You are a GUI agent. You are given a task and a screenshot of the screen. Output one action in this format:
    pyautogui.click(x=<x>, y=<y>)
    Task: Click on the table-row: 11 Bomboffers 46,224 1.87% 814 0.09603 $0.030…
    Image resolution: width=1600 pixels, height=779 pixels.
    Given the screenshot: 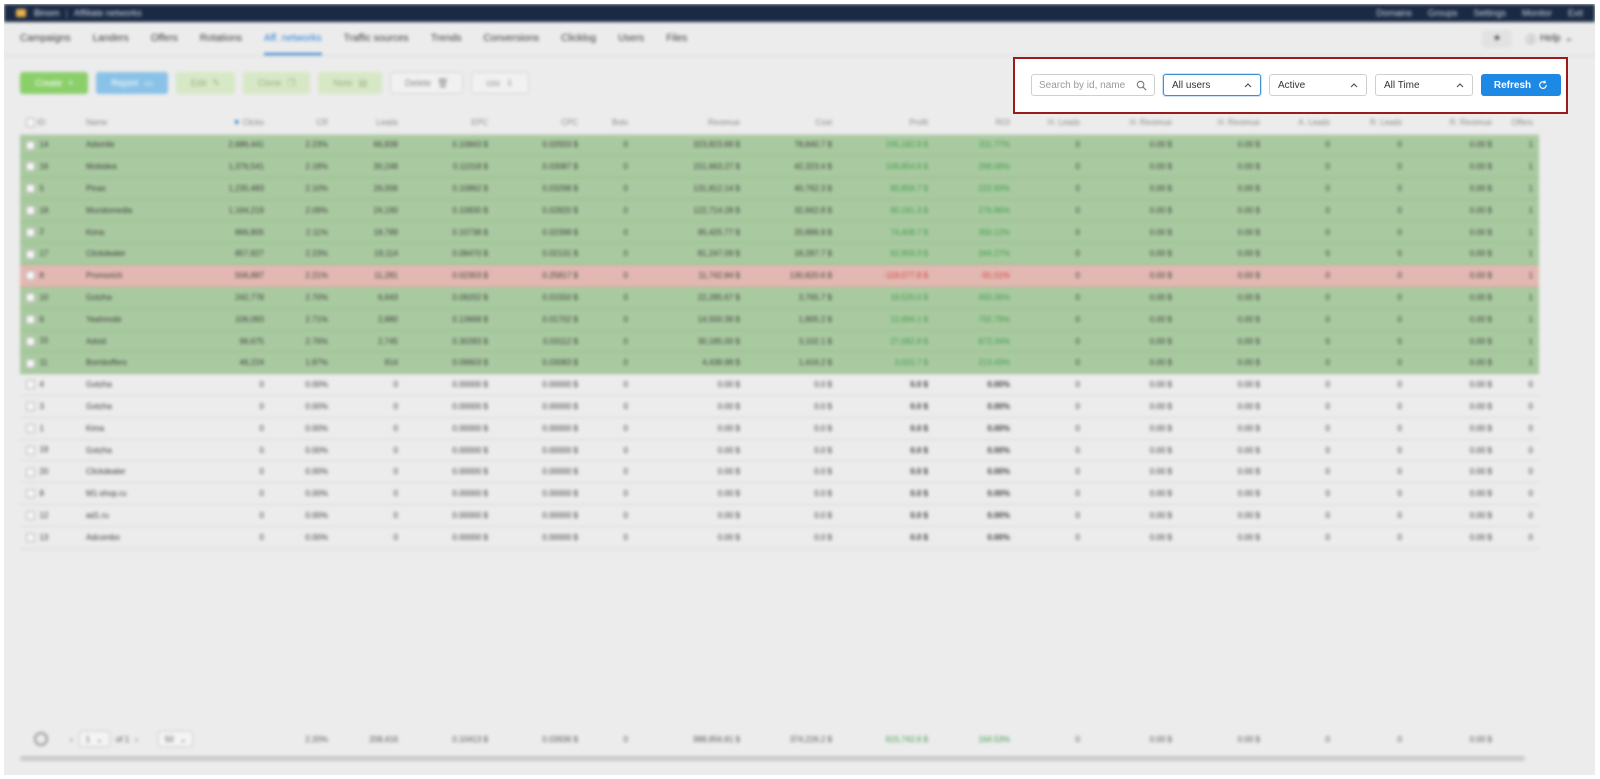 What is the action you would take?
    pyautogui.click(x=779, y=363)
    